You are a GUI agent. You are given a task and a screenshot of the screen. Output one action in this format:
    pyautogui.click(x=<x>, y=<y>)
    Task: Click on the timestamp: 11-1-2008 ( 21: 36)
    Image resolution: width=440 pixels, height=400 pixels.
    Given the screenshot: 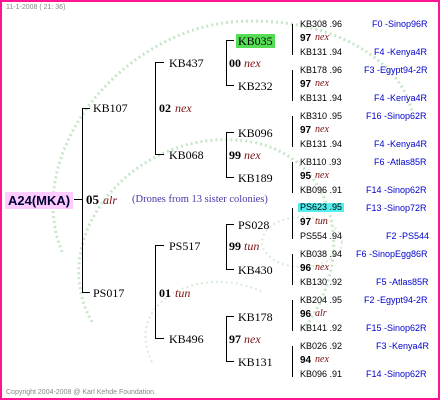 What is the action you would take?
    pyautogui.click(x=36, y=7)
    